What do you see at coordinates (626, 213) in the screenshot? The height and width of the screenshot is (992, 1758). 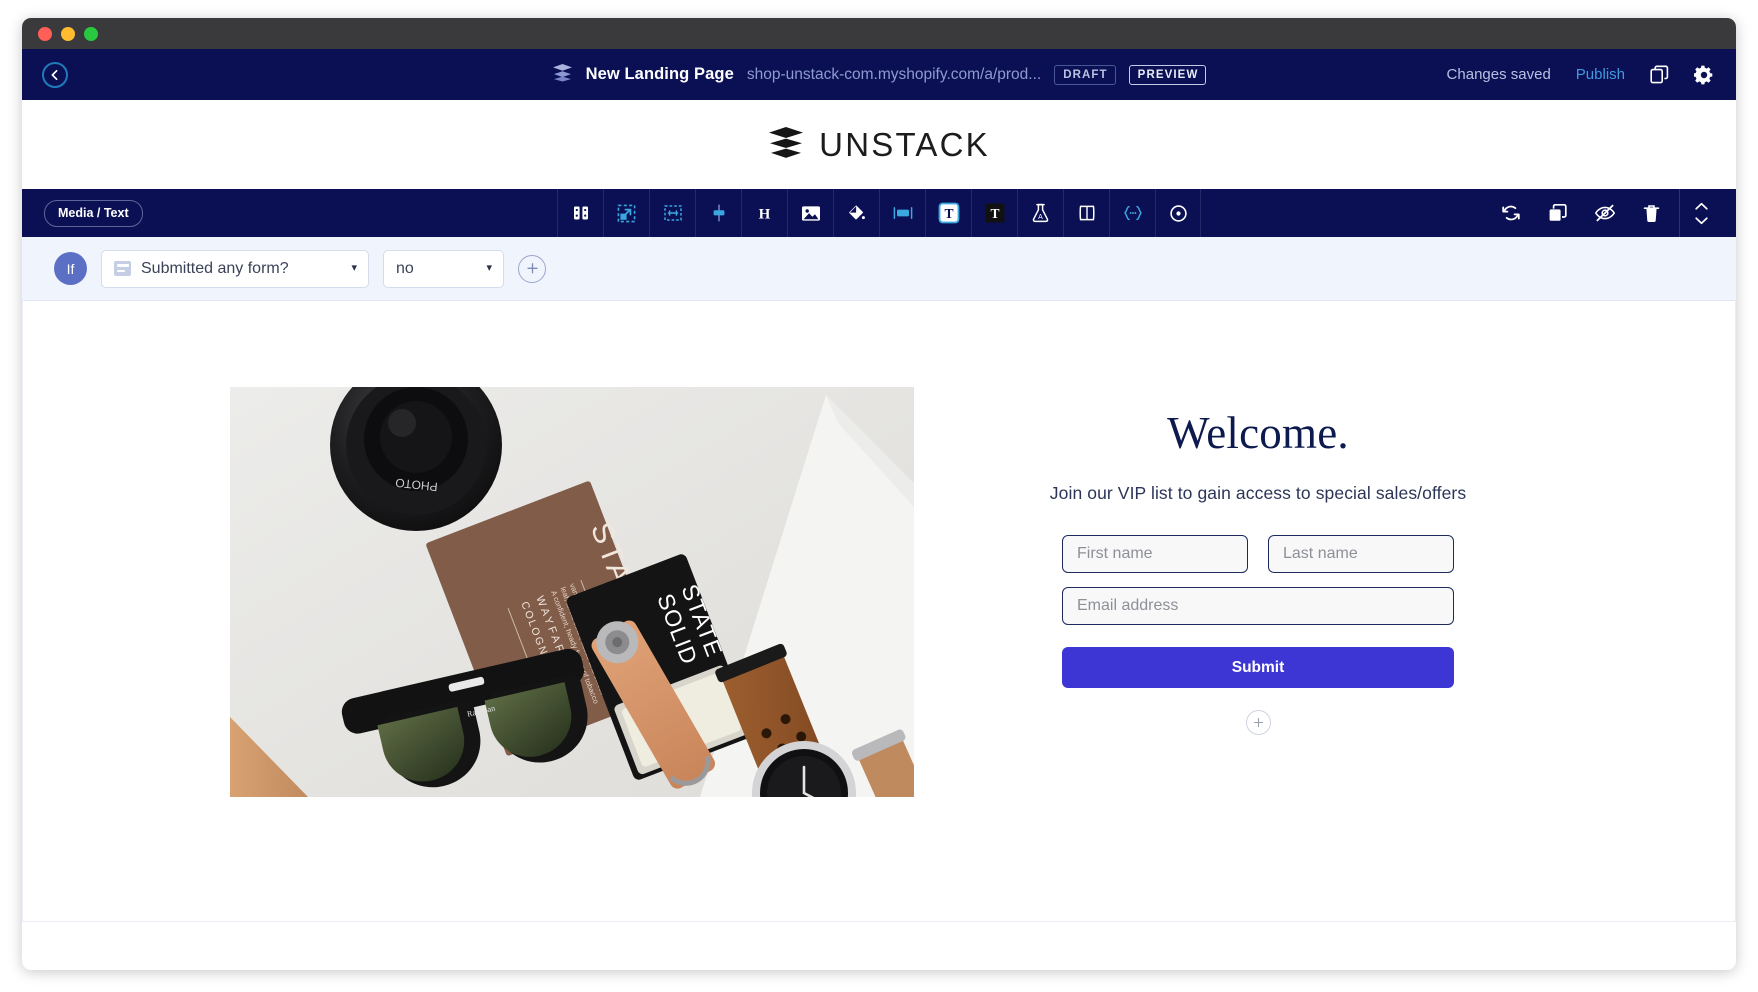 I see `resize-section-icon` at bounding box center [626, 213].